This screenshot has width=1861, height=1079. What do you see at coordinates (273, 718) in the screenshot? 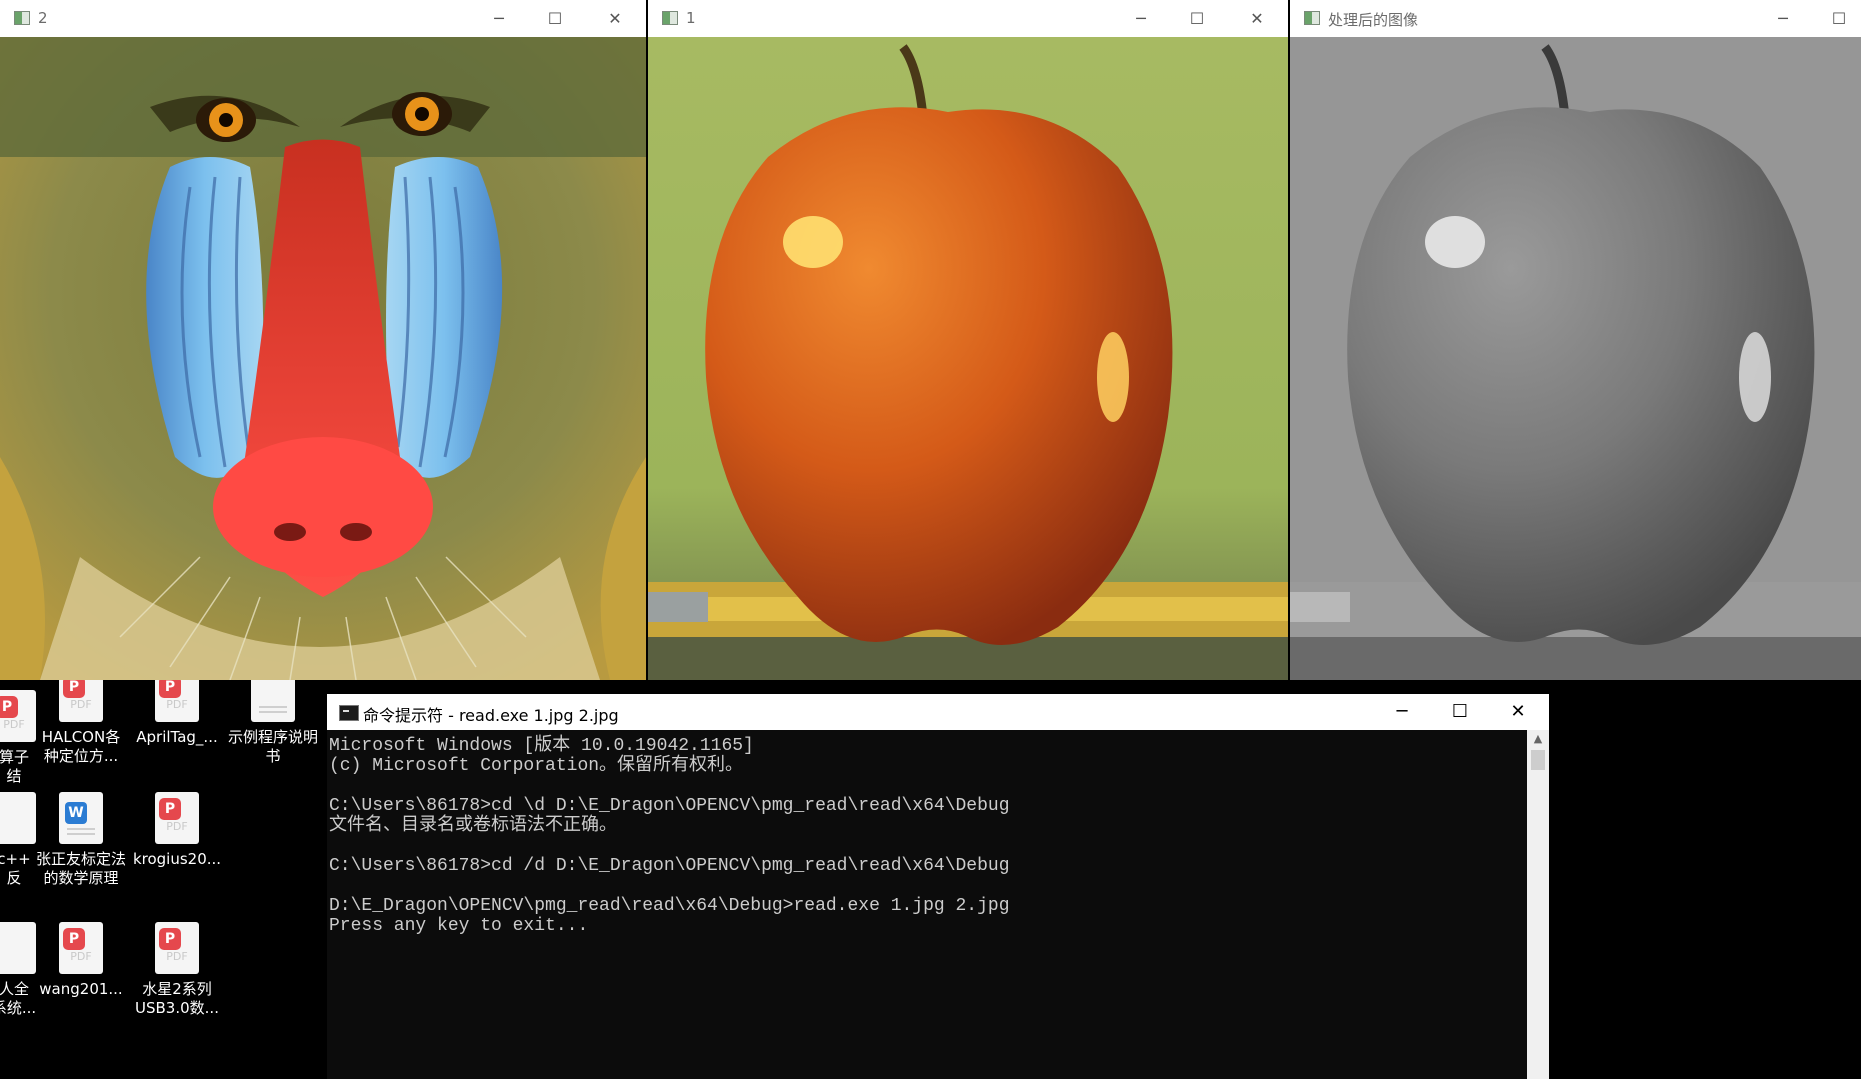
I see `desktop-icon-example-doc: 示例程序说明 书` at bounding box center [273, 718].